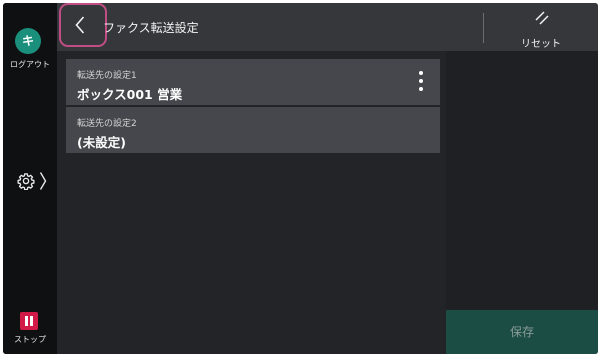 This screenshot has width=601, height=357. I want to click on stop-button, so click(29, 332).